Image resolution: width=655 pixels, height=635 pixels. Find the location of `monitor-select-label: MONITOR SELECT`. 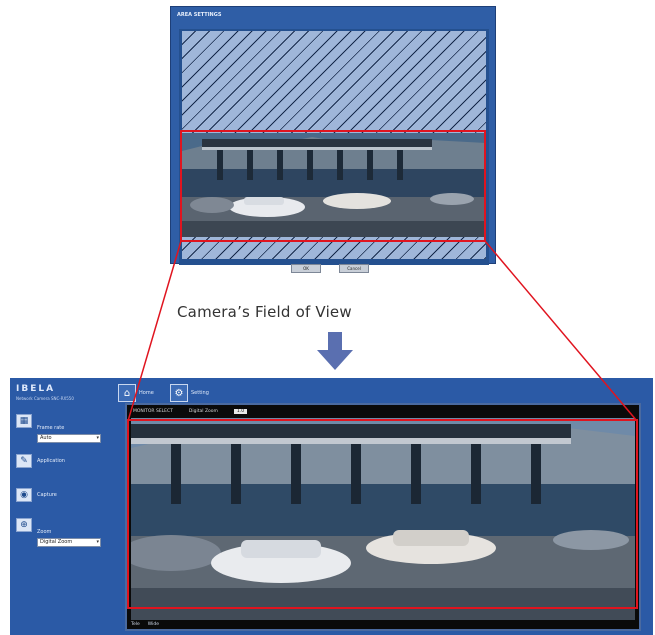

monitor-select-label: MONITOR SELECT is located at coordinates (153, 411).